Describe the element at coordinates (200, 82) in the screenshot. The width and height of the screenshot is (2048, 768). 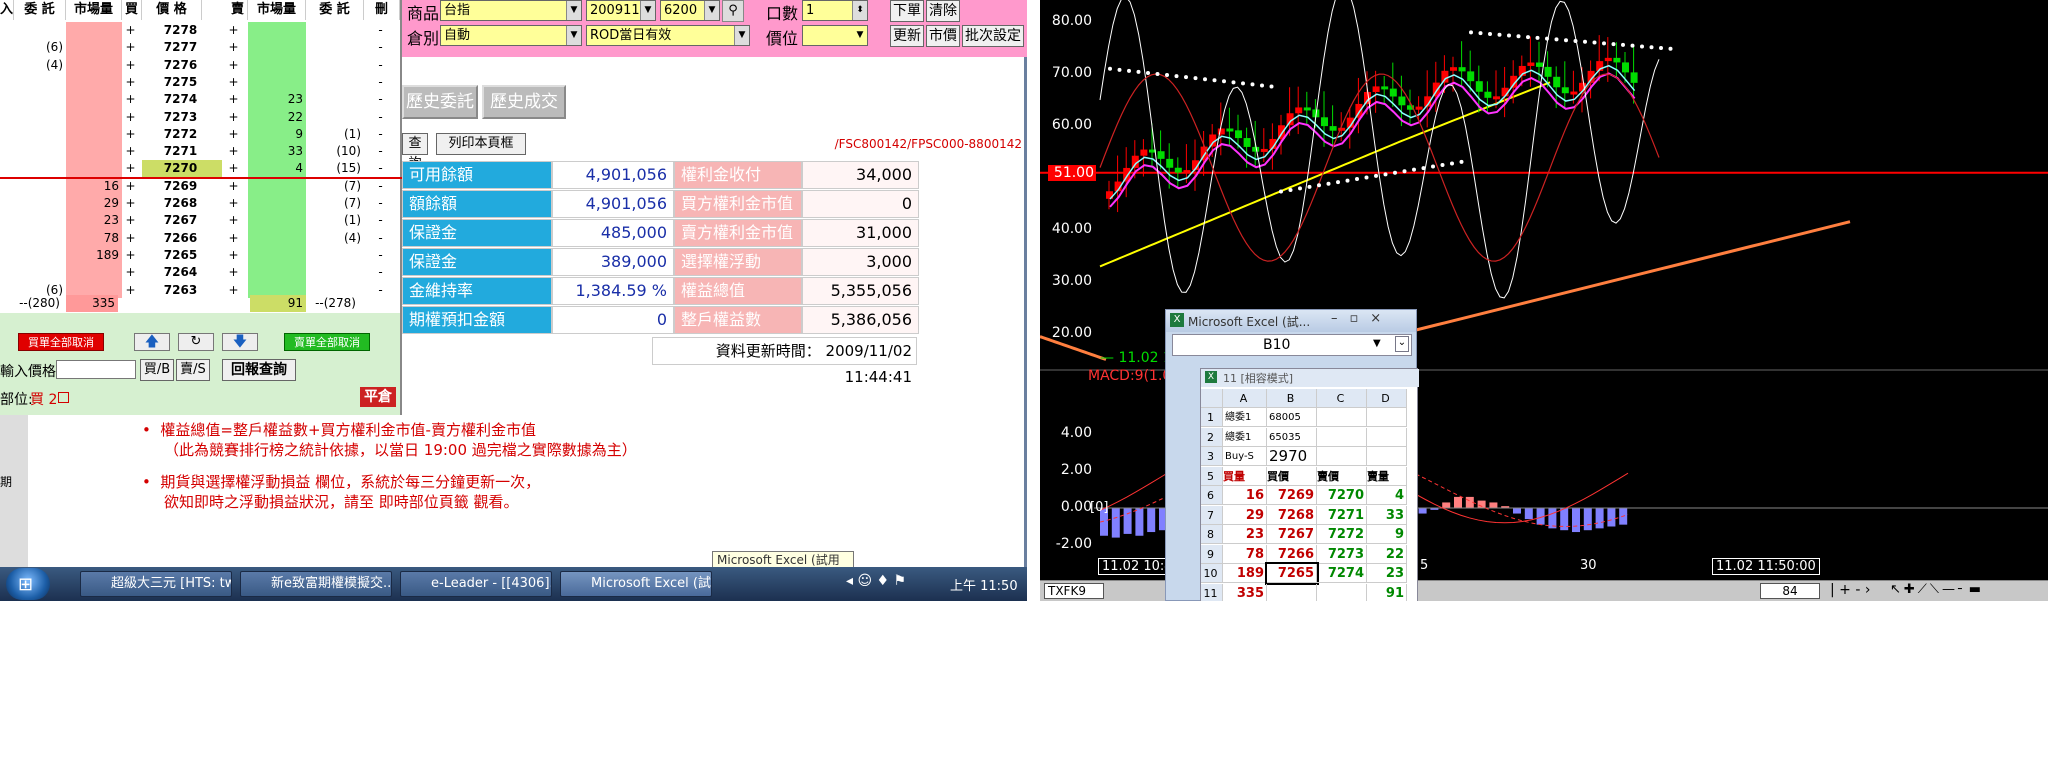
I see `order-book-row: 7275 - + +` at that location.